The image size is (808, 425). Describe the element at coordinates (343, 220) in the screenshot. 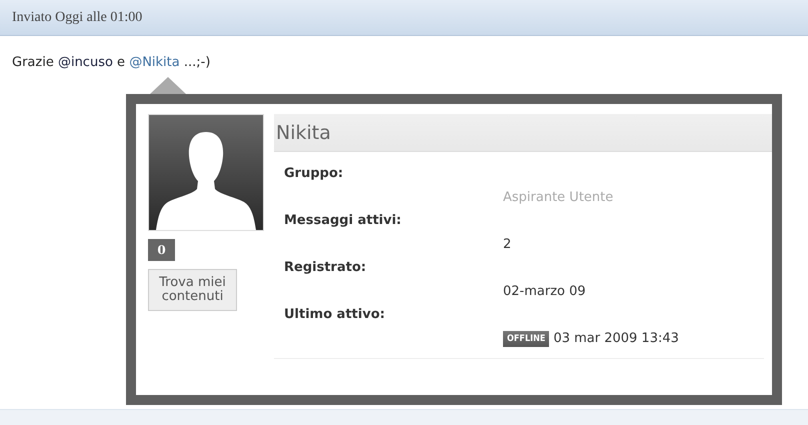

I see `field-label: Messaggi attivi:` at that location.